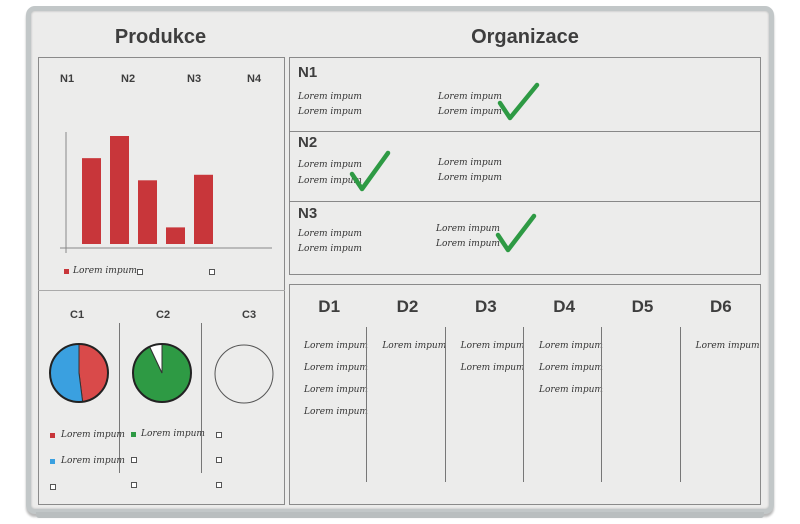 The height and width of the screenshot is (524, 800). Describe the element at coordinates (516, 233) in the screenshot. I see `n3-check-icon` at that location.